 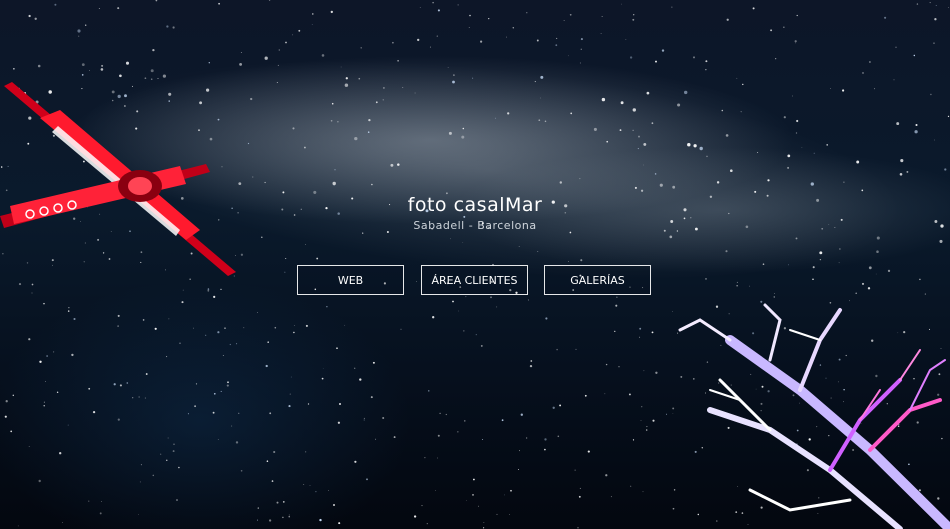 What do you see at coordinates (350, 280) in the screenshot?
I see `web-button: WEB` at bounding box center [350, 280].